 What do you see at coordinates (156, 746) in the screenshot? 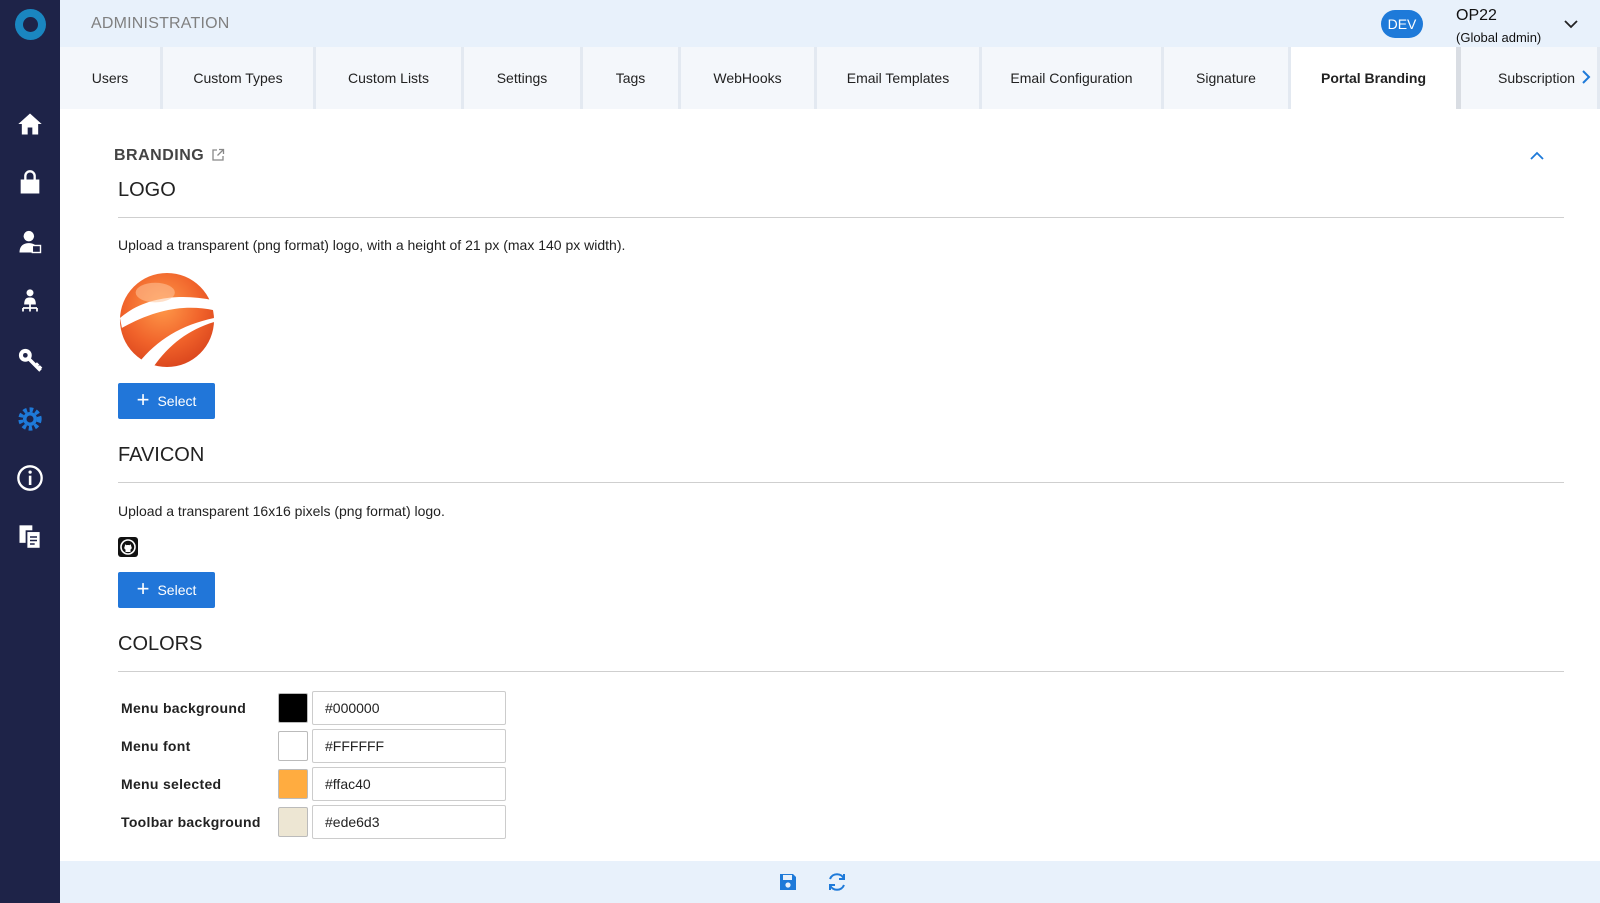
I see `color-label: Menu font` at bounding box center [156, 746].